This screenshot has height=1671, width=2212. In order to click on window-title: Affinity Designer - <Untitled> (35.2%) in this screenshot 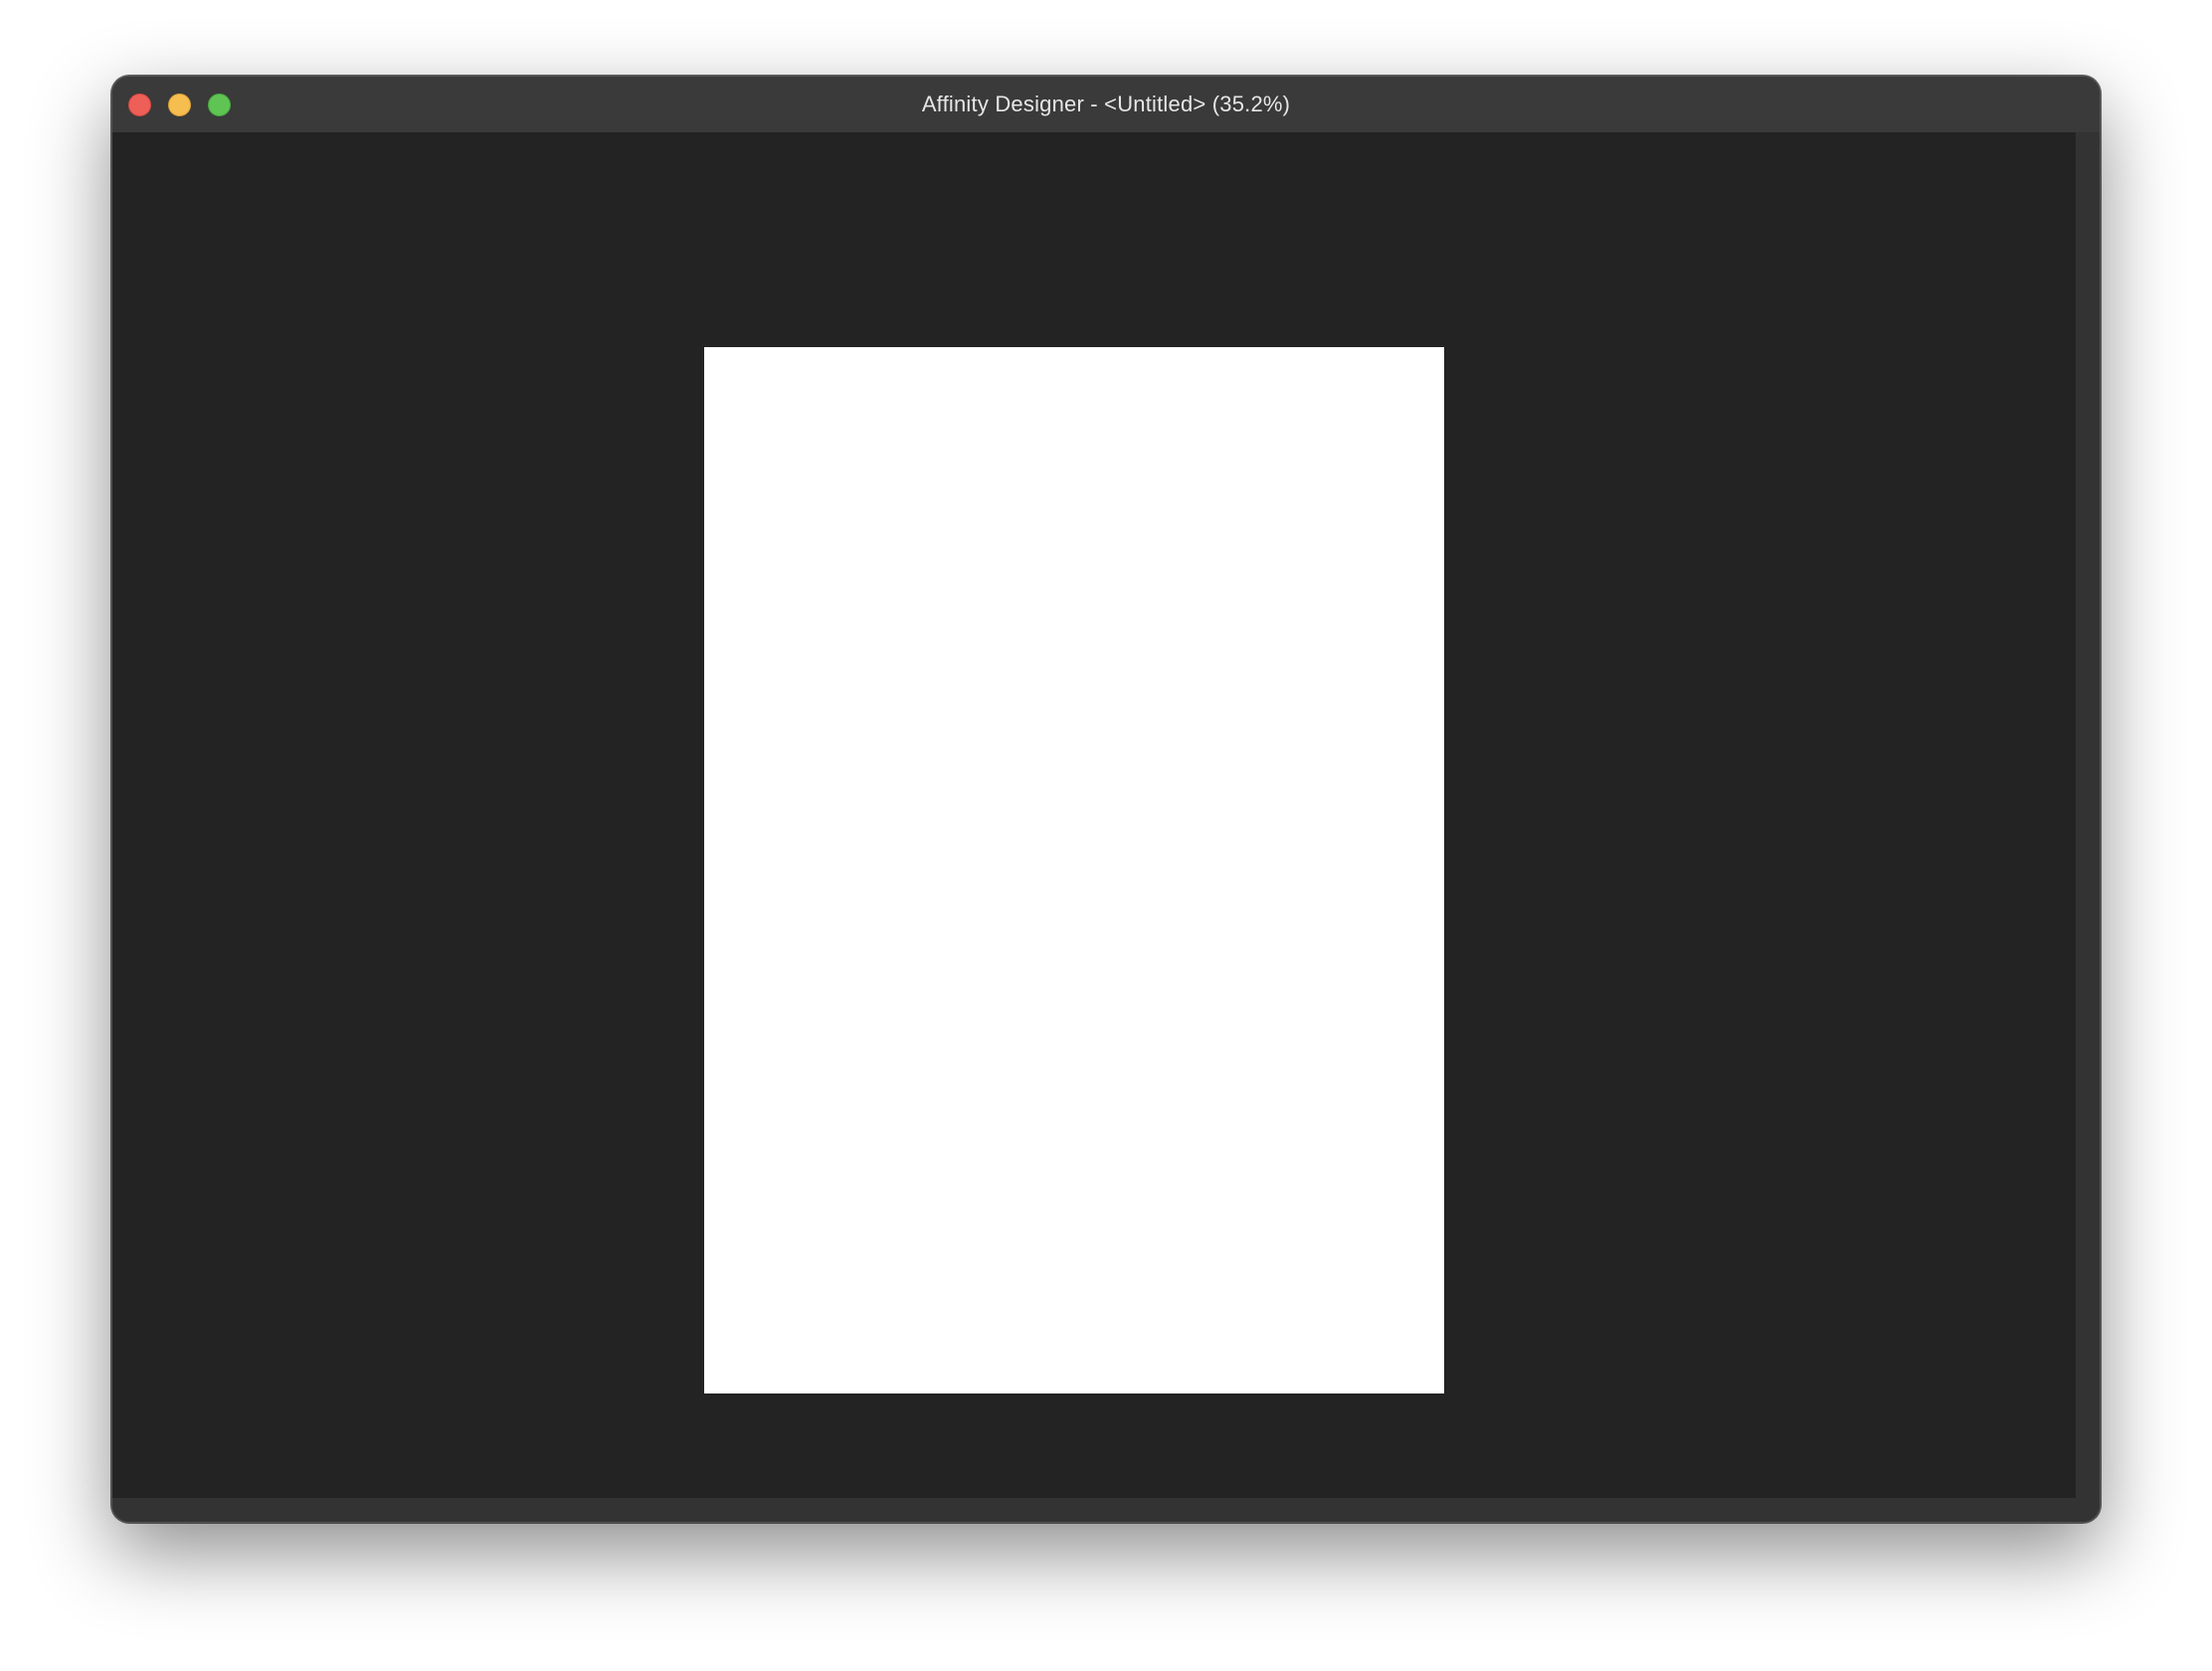, I will do `click(1106, 104)`.